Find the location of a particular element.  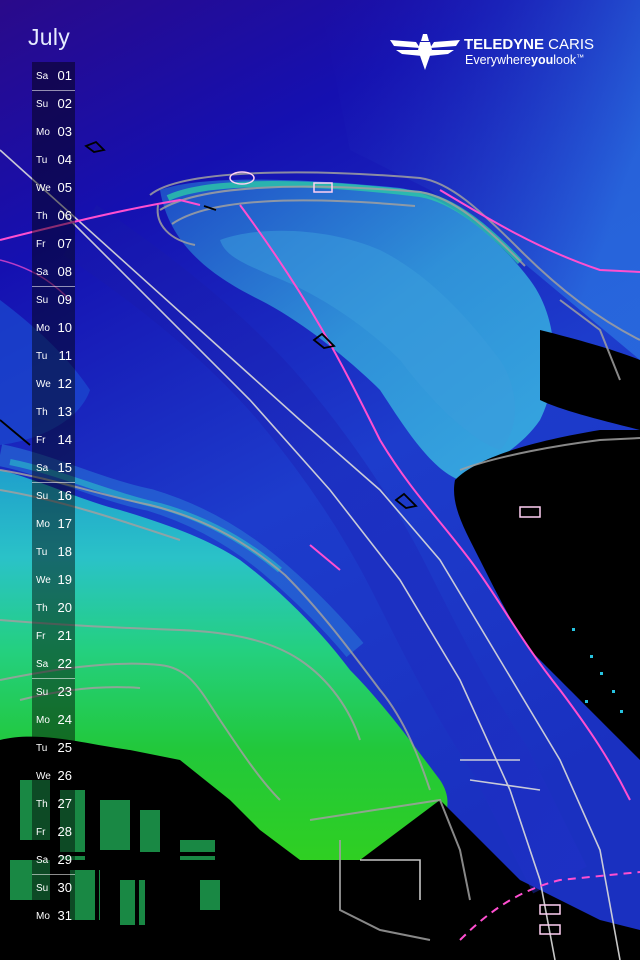

calendar-day: Tu 18 is located at coordinates (53, 552).